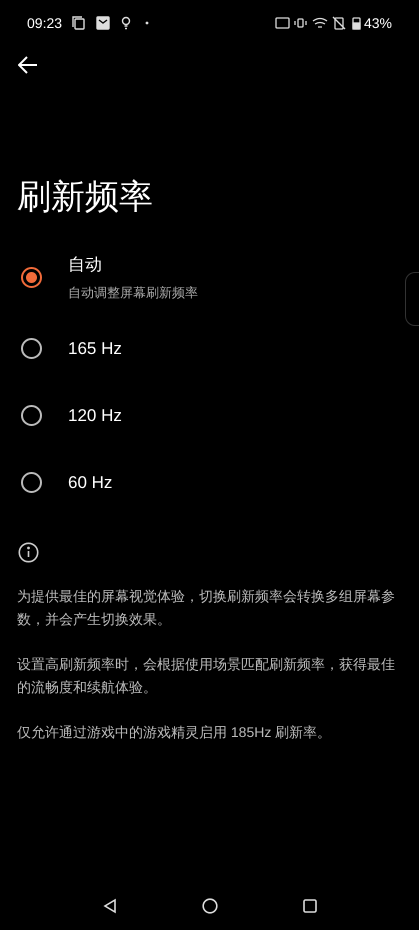 This screenshot has width=419, height=930. I want to click on option-label: 自动, so click(133, 264).